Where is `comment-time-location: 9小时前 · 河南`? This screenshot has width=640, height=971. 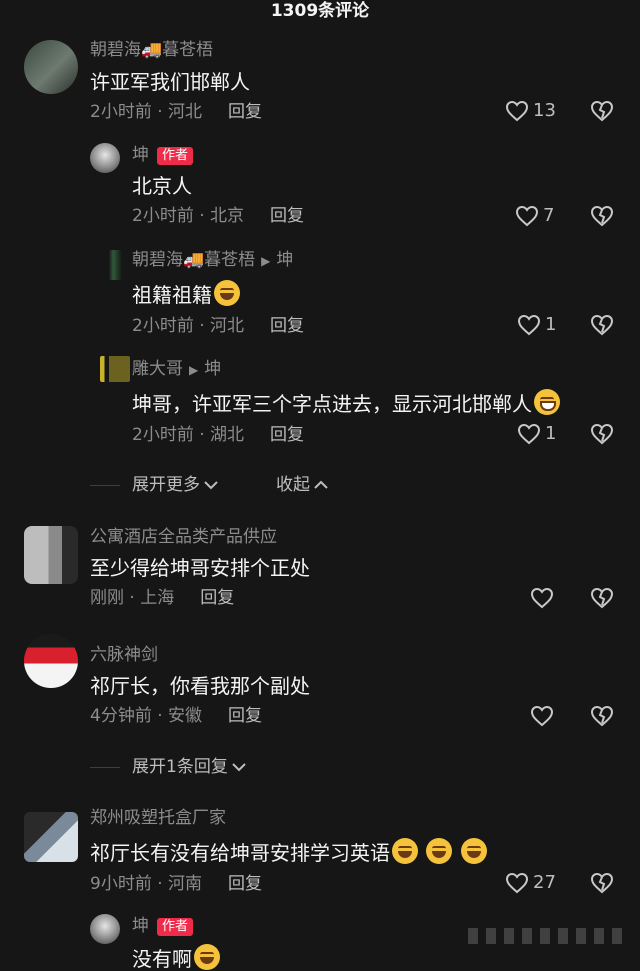 comment-time-location: 9小时前 · 河南 is located at coordinates (146, 884).